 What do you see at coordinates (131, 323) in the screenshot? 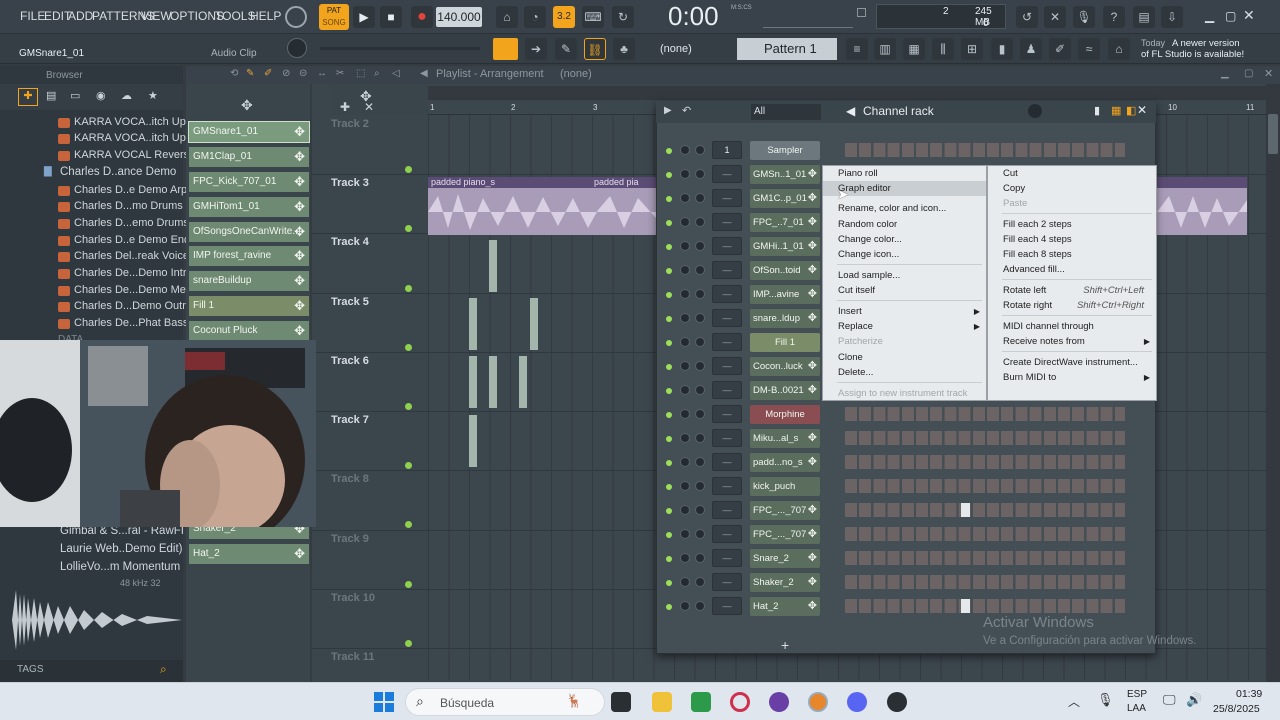
I see `browser-item: Charles De...Phat Bass` at bounding box center [131, 323].